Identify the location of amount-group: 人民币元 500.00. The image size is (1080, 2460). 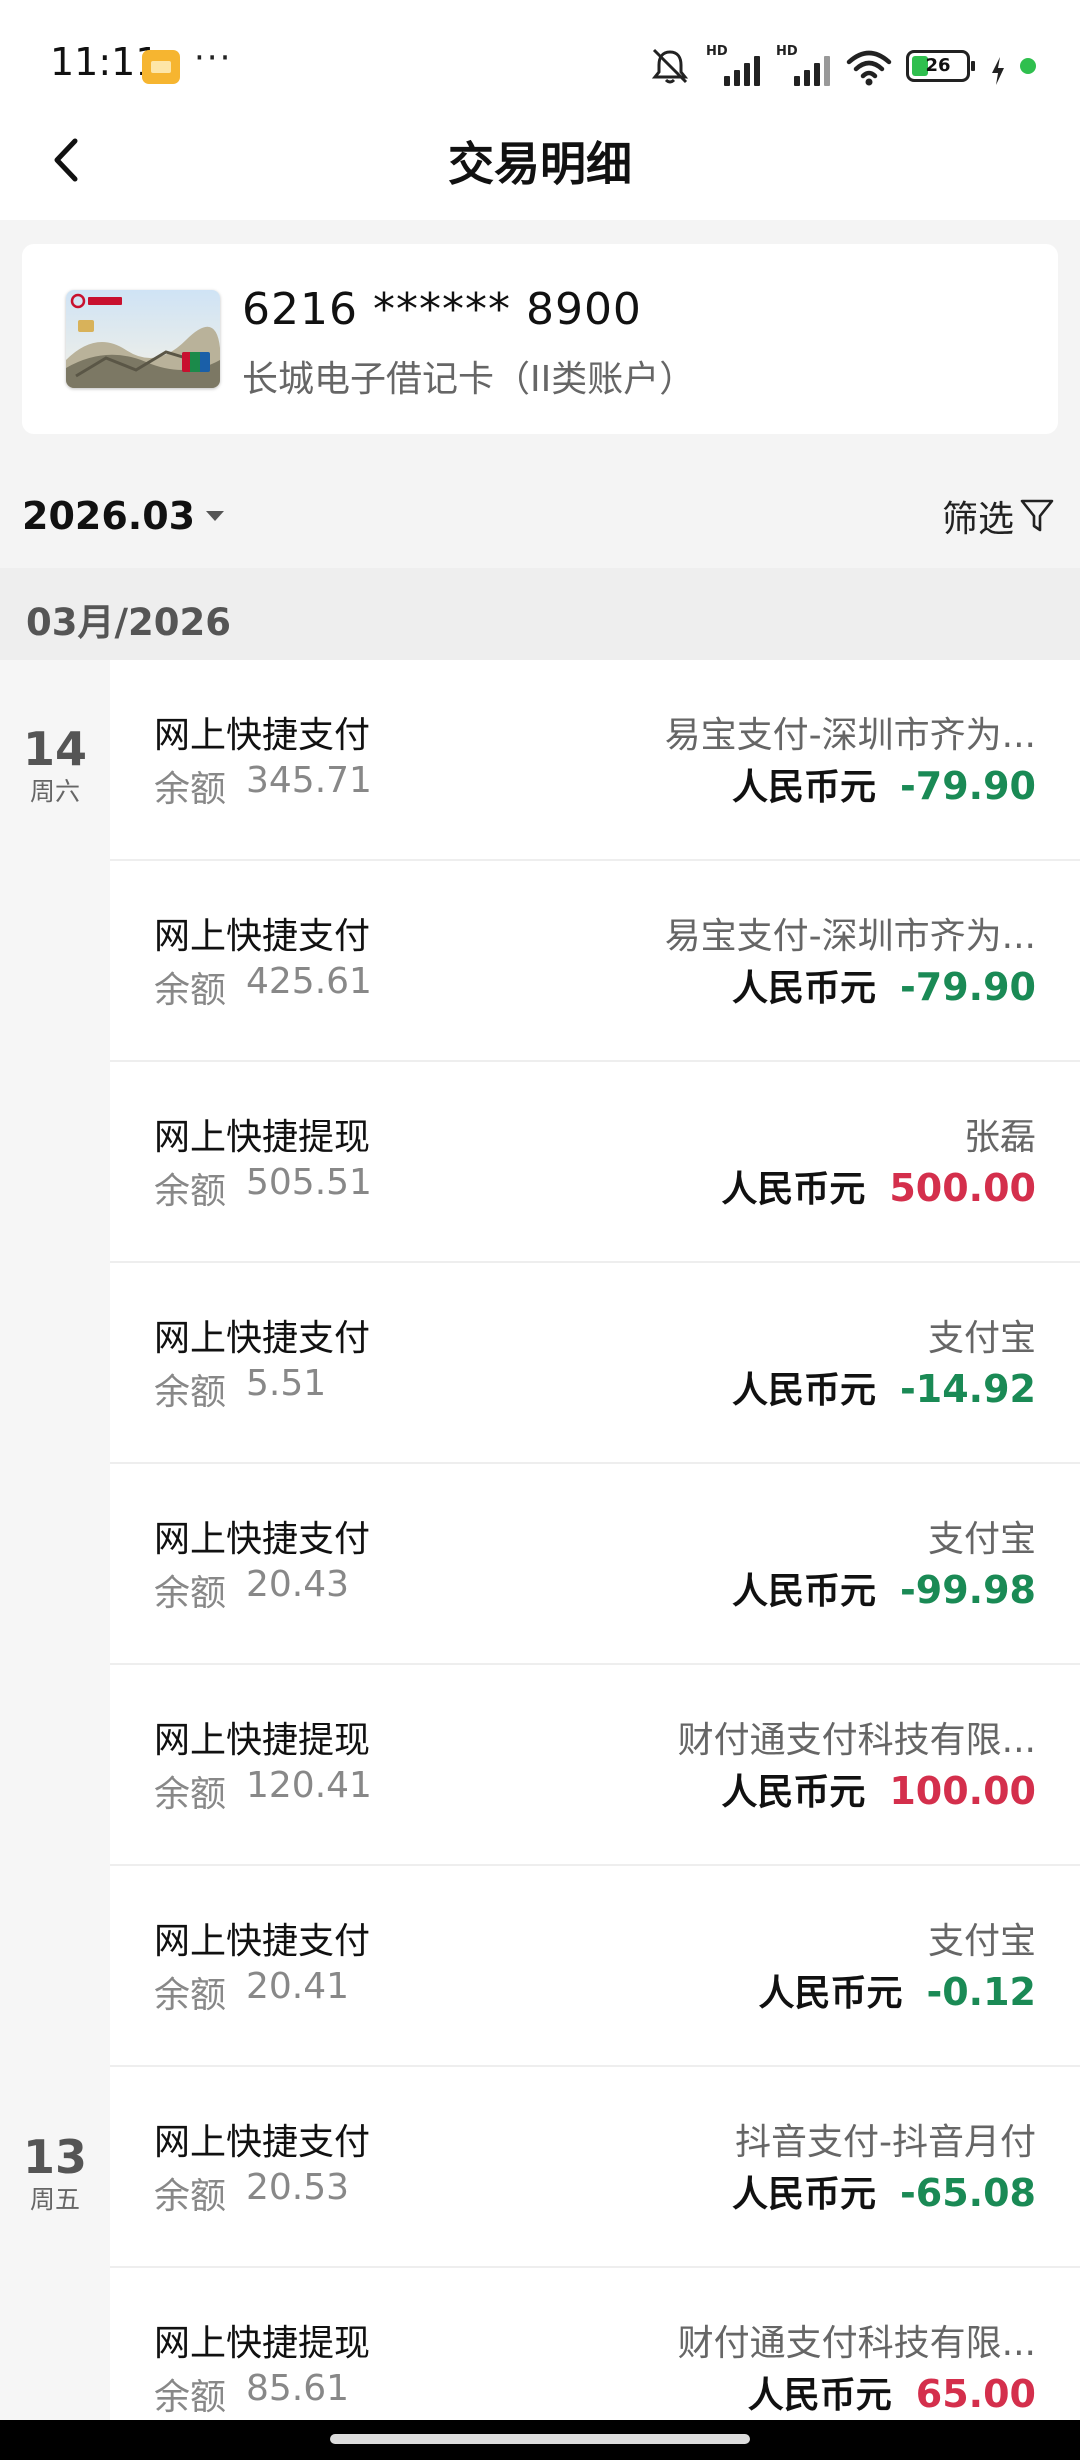
(878, 1186).